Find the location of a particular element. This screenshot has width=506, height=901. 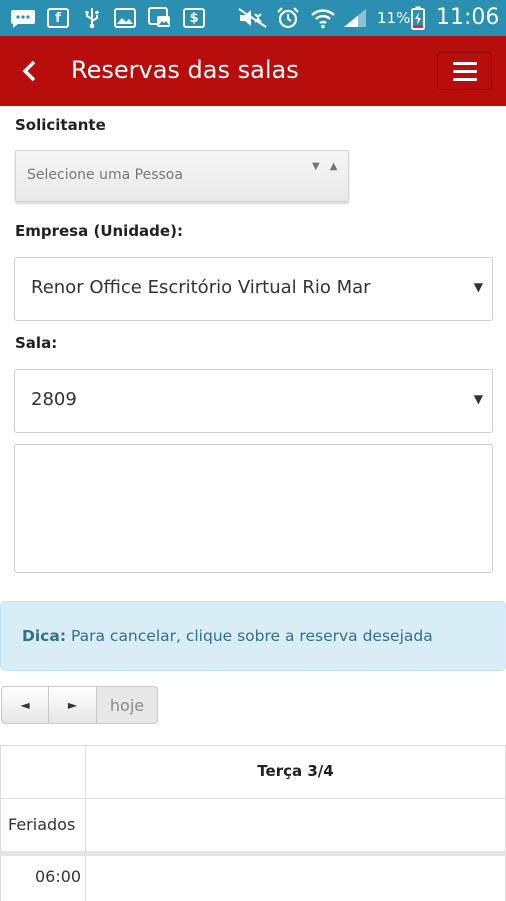

requester-label: Solicitante is located at coordinates (60, 125).